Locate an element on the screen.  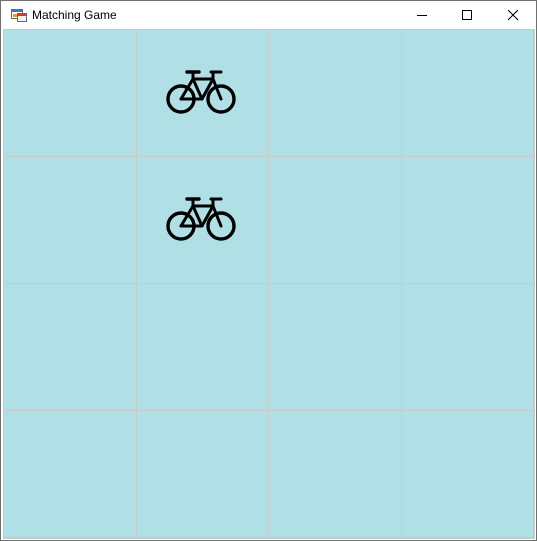
card-cell-r1-c3 is located at coordinates (335, 93).